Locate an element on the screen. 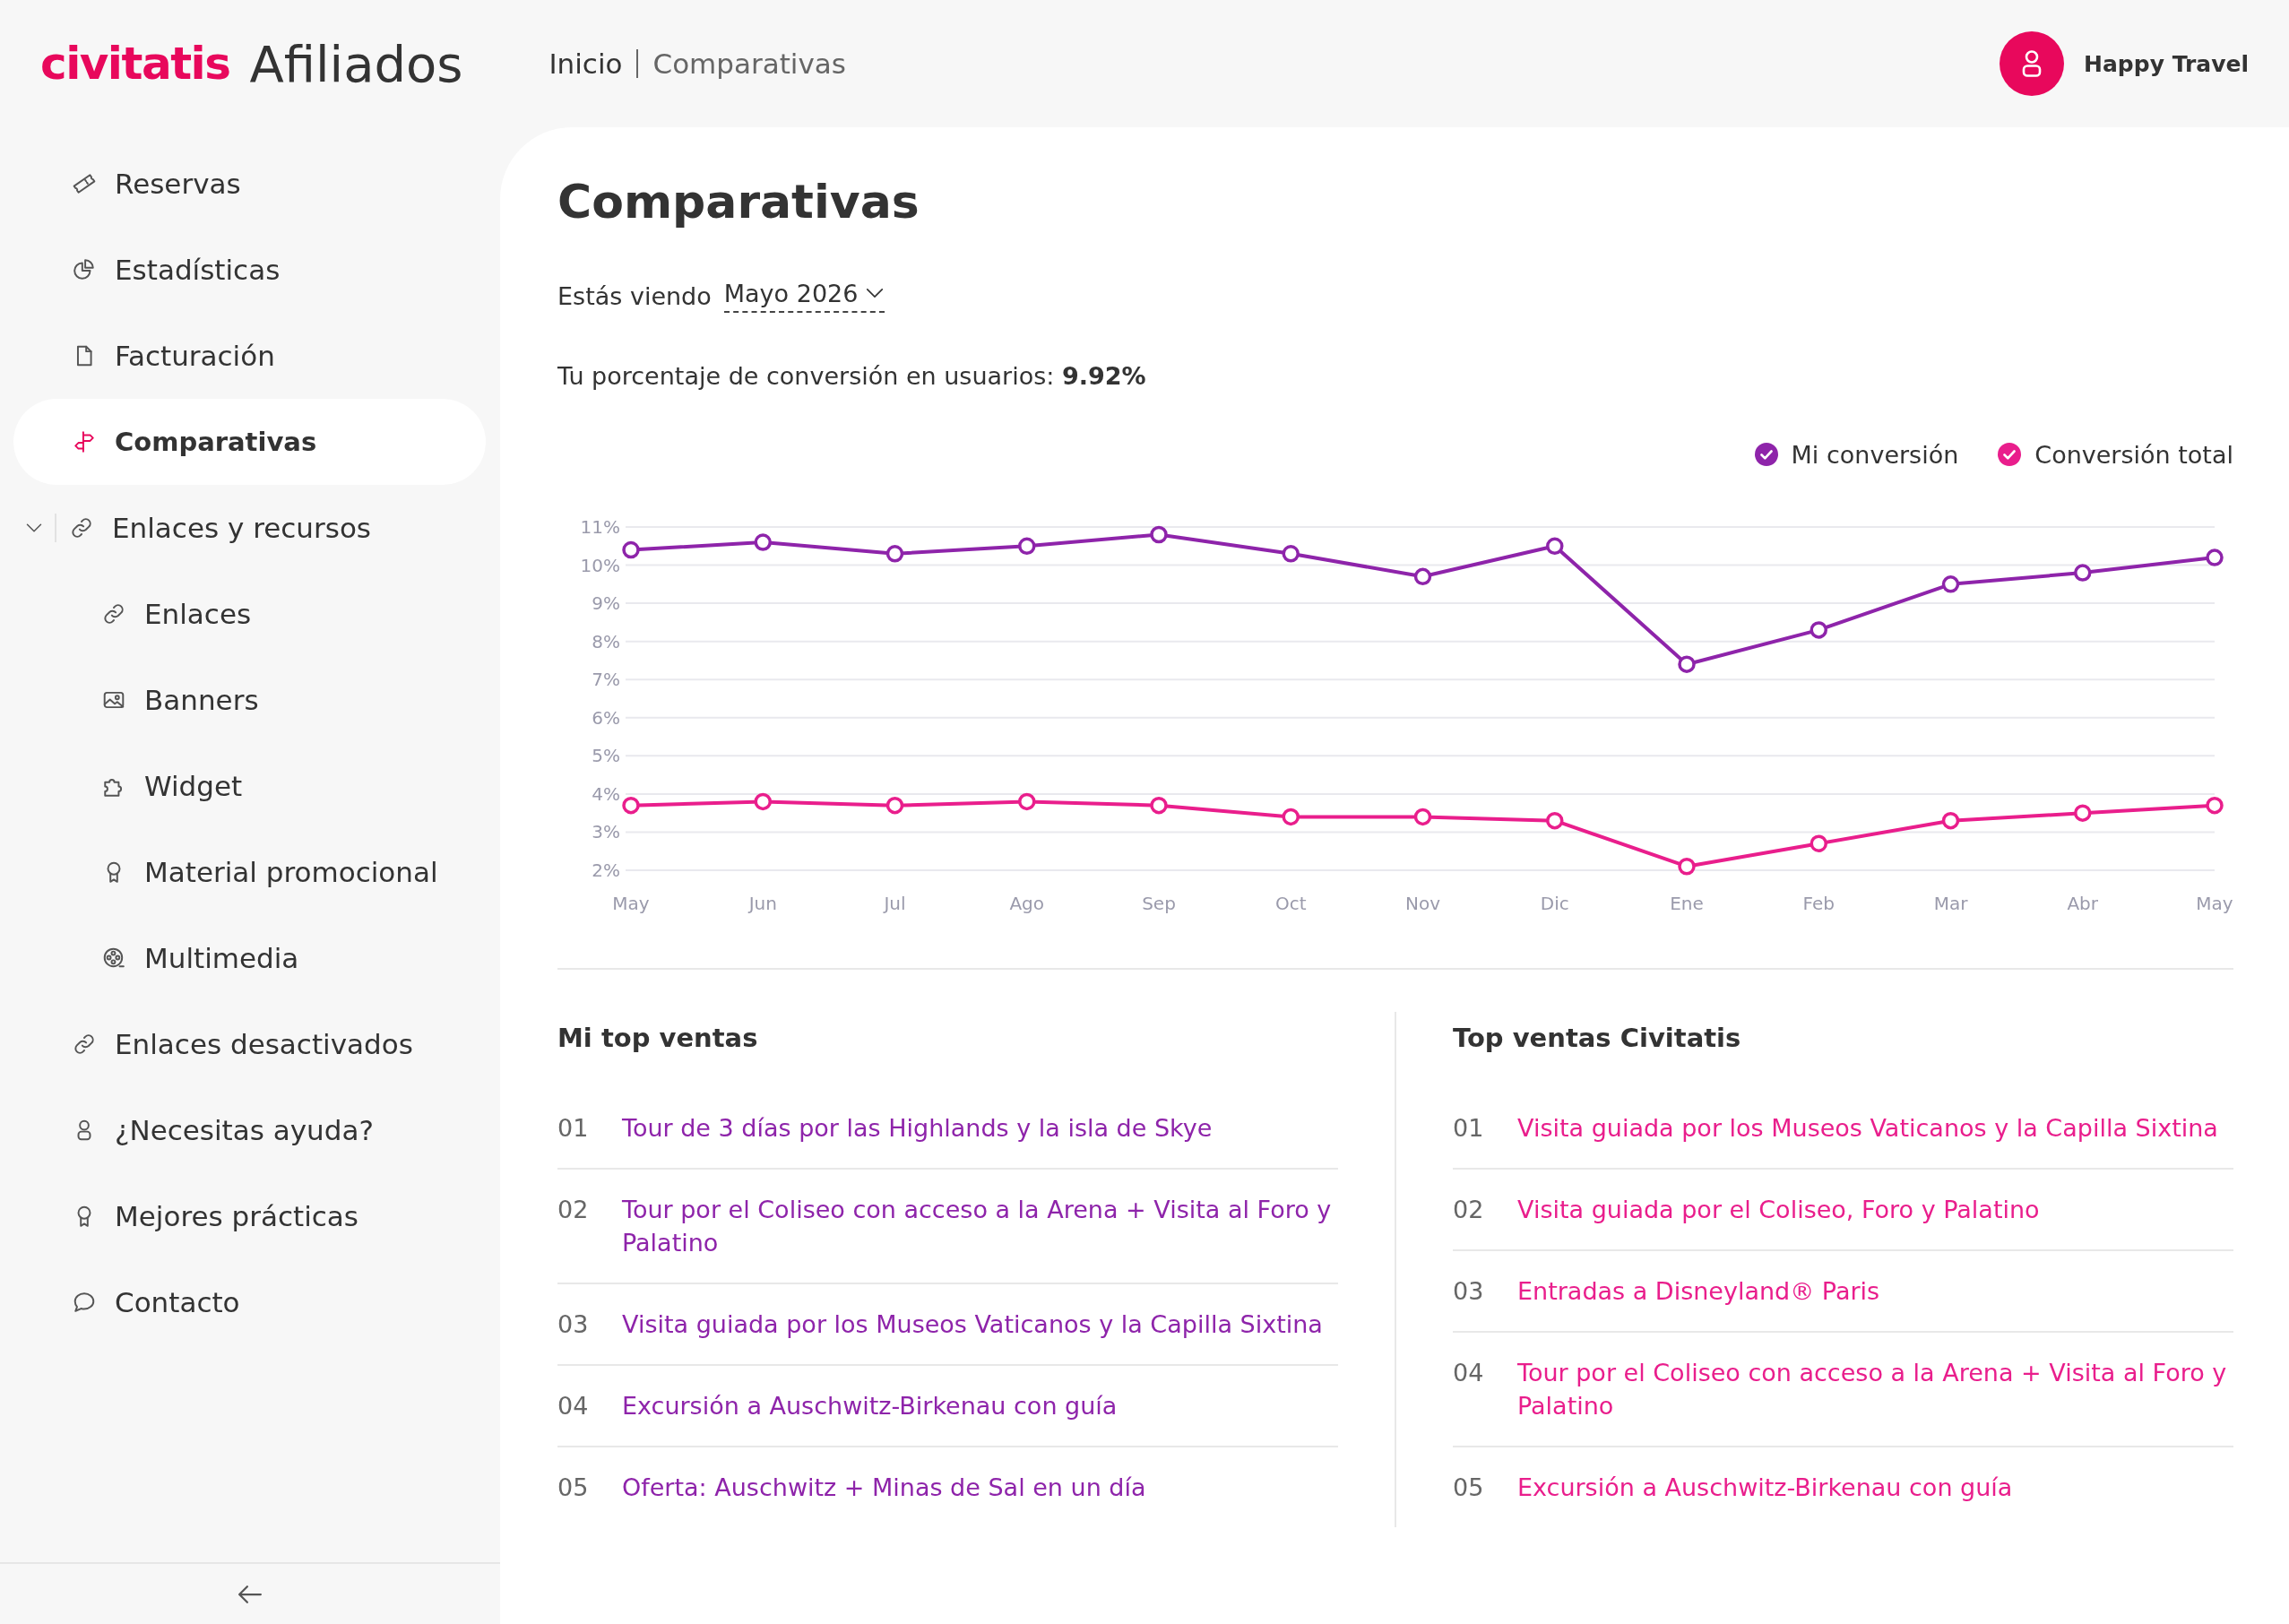 This screenshot has height=1624, width=2289. breadcrumb-current: Comparativas is located at coordinates (749, 64).